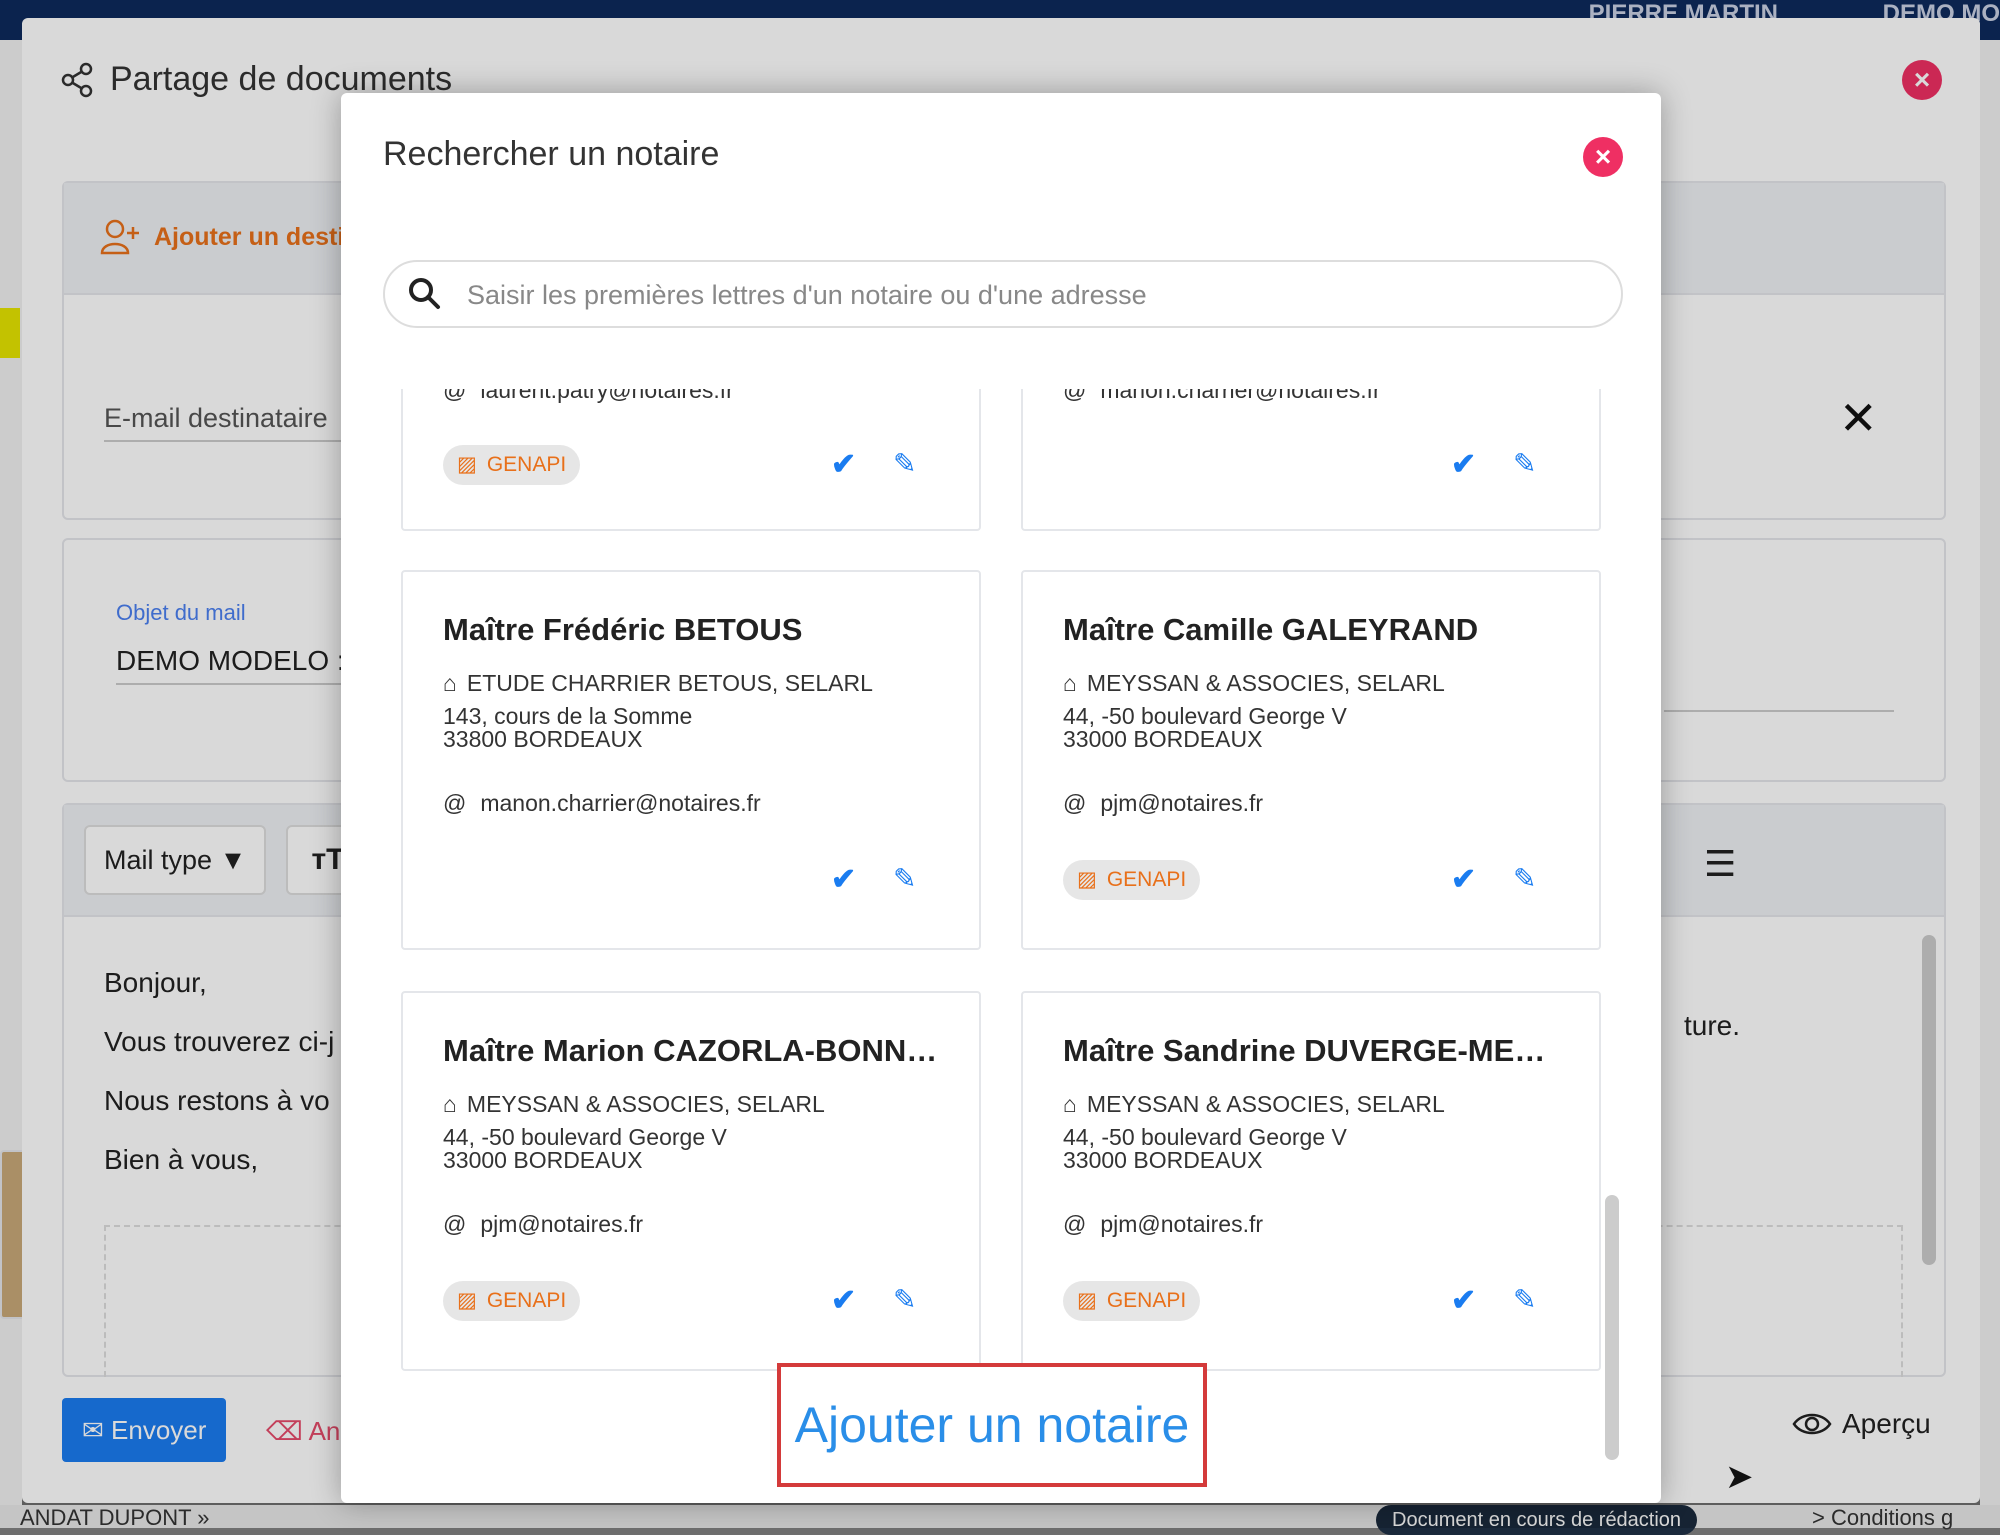 This screenshot has width=2000, height=1535. What do you see at coordinates (1271, 629) in the screenshot?
I see `notary-name: Maître Camille GALEYRAND` at bounding box center [1271, 629].